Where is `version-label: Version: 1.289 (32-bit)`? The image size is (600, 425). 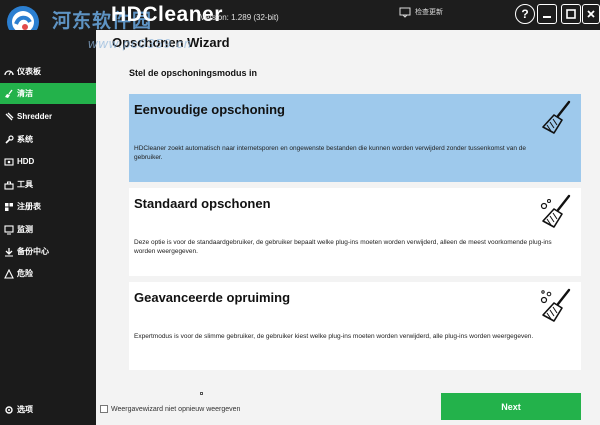
version-label: Version: 1.289 (32-bit) is located at coordinates (239, 17).